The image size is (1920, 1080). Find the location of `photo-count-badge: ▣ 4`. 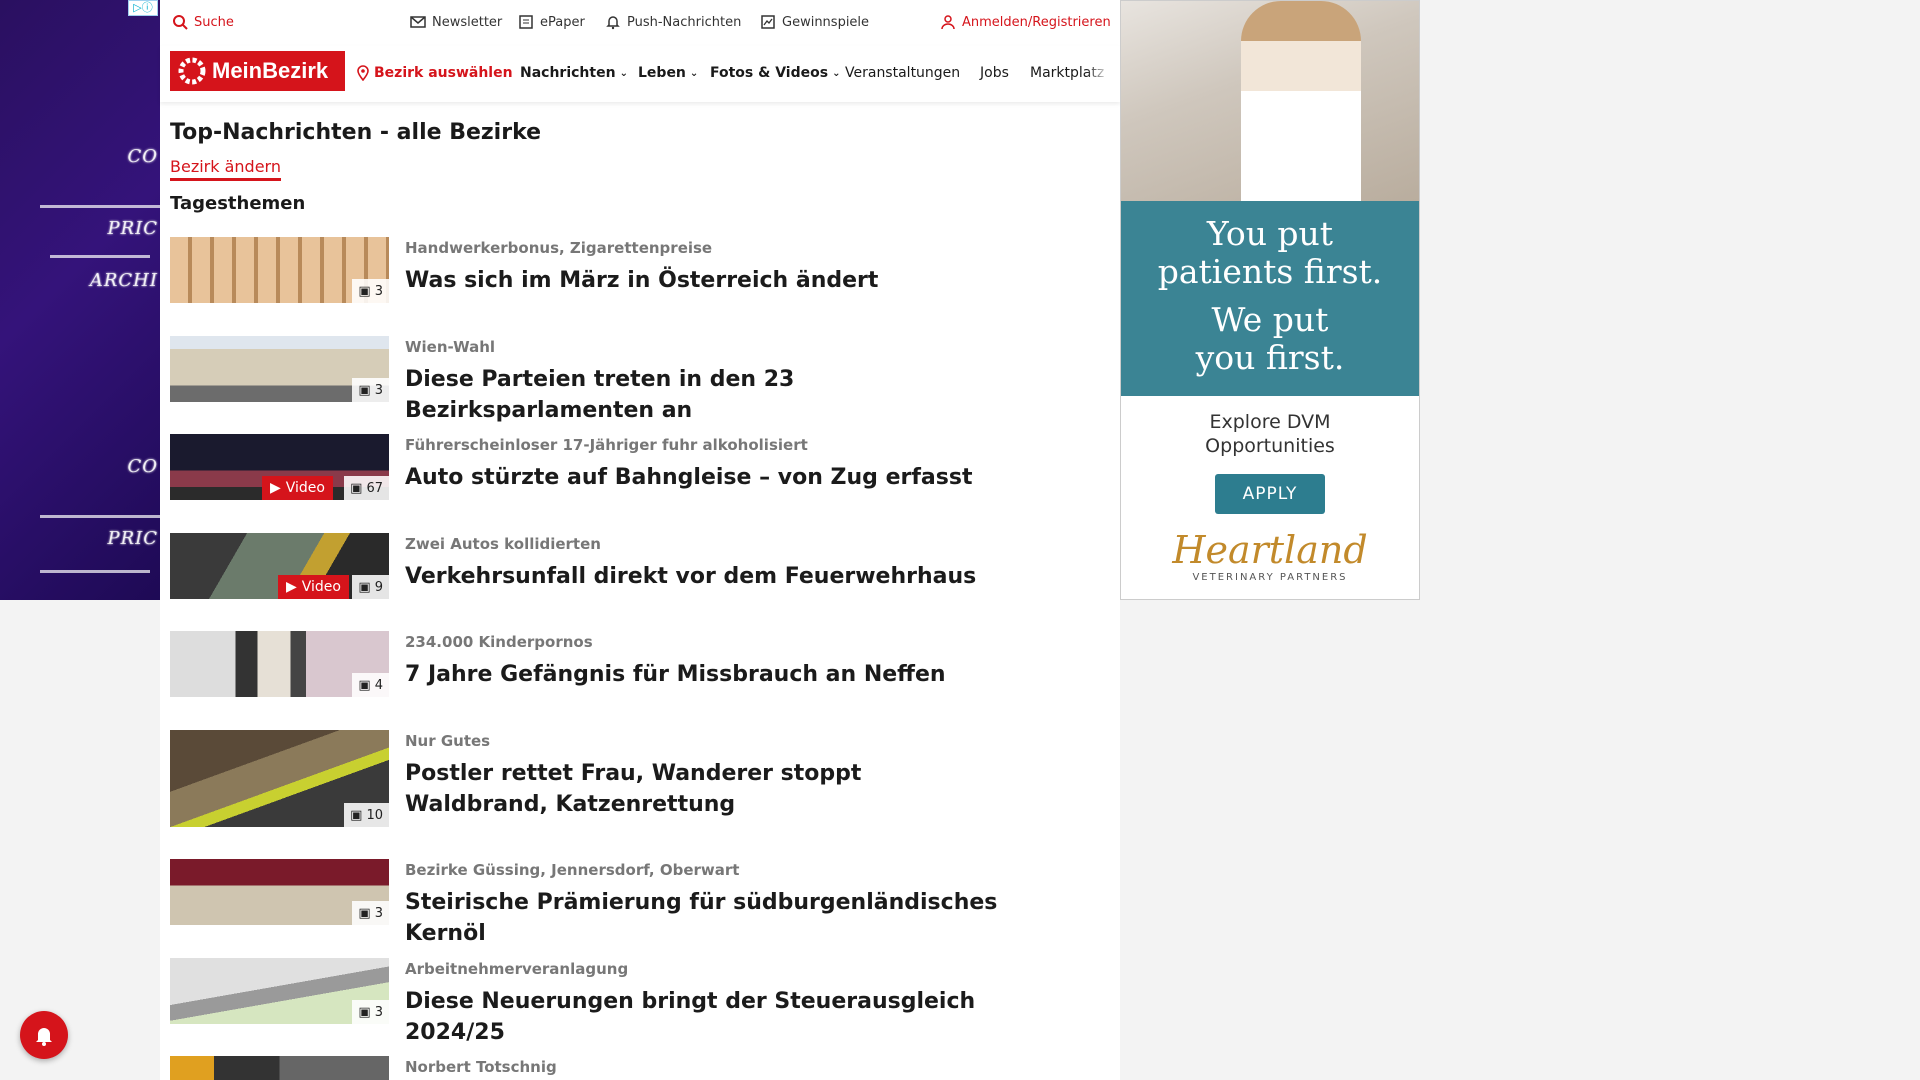

photo-count-badge: ▣ 4 is located at coordinates (370, 685).